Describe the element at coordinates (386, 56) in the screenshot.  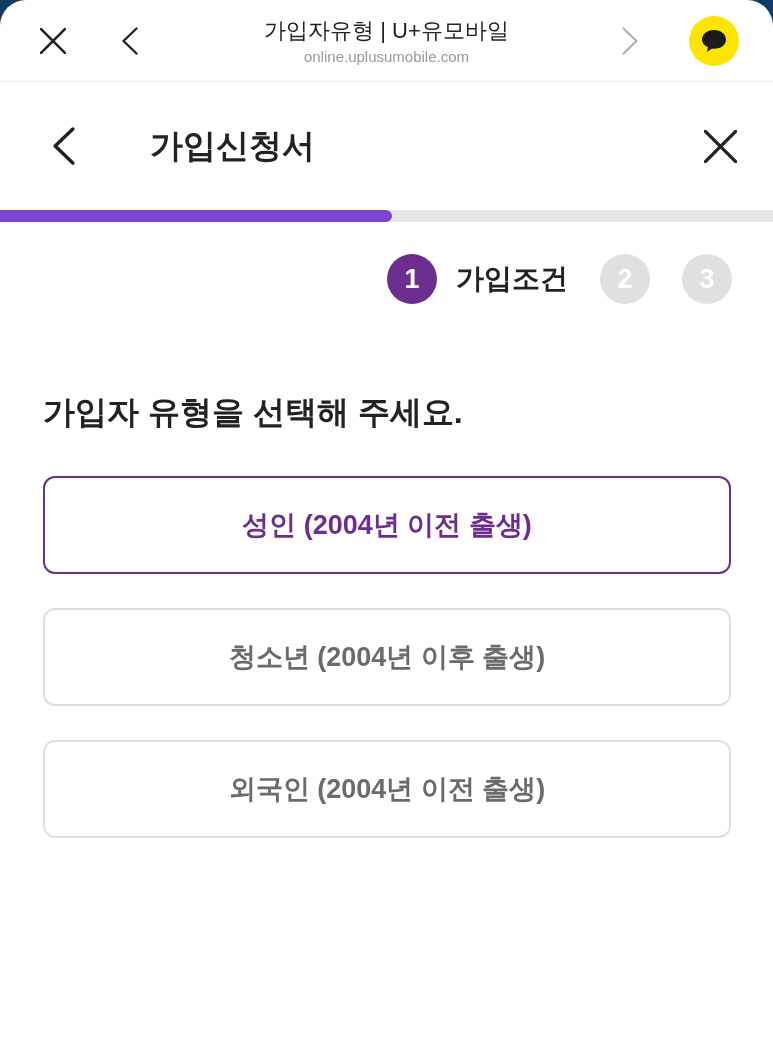
I see `page-url: online.uplusumobile.com` at that location.